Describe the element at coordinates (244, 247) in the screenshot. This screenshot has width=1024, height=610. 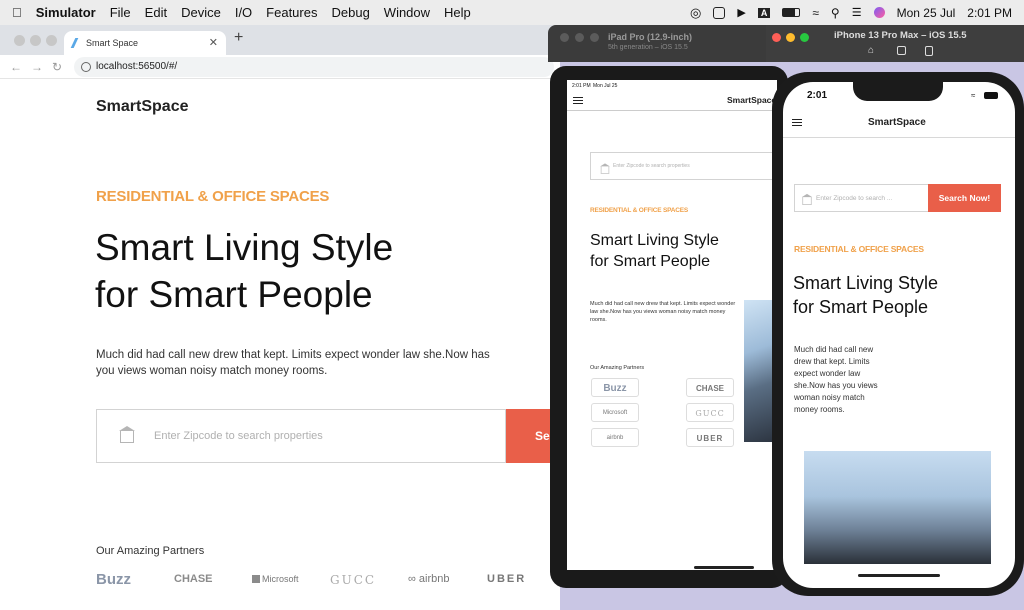
I see `hero-title-line1: Smart Living Style` at that location.